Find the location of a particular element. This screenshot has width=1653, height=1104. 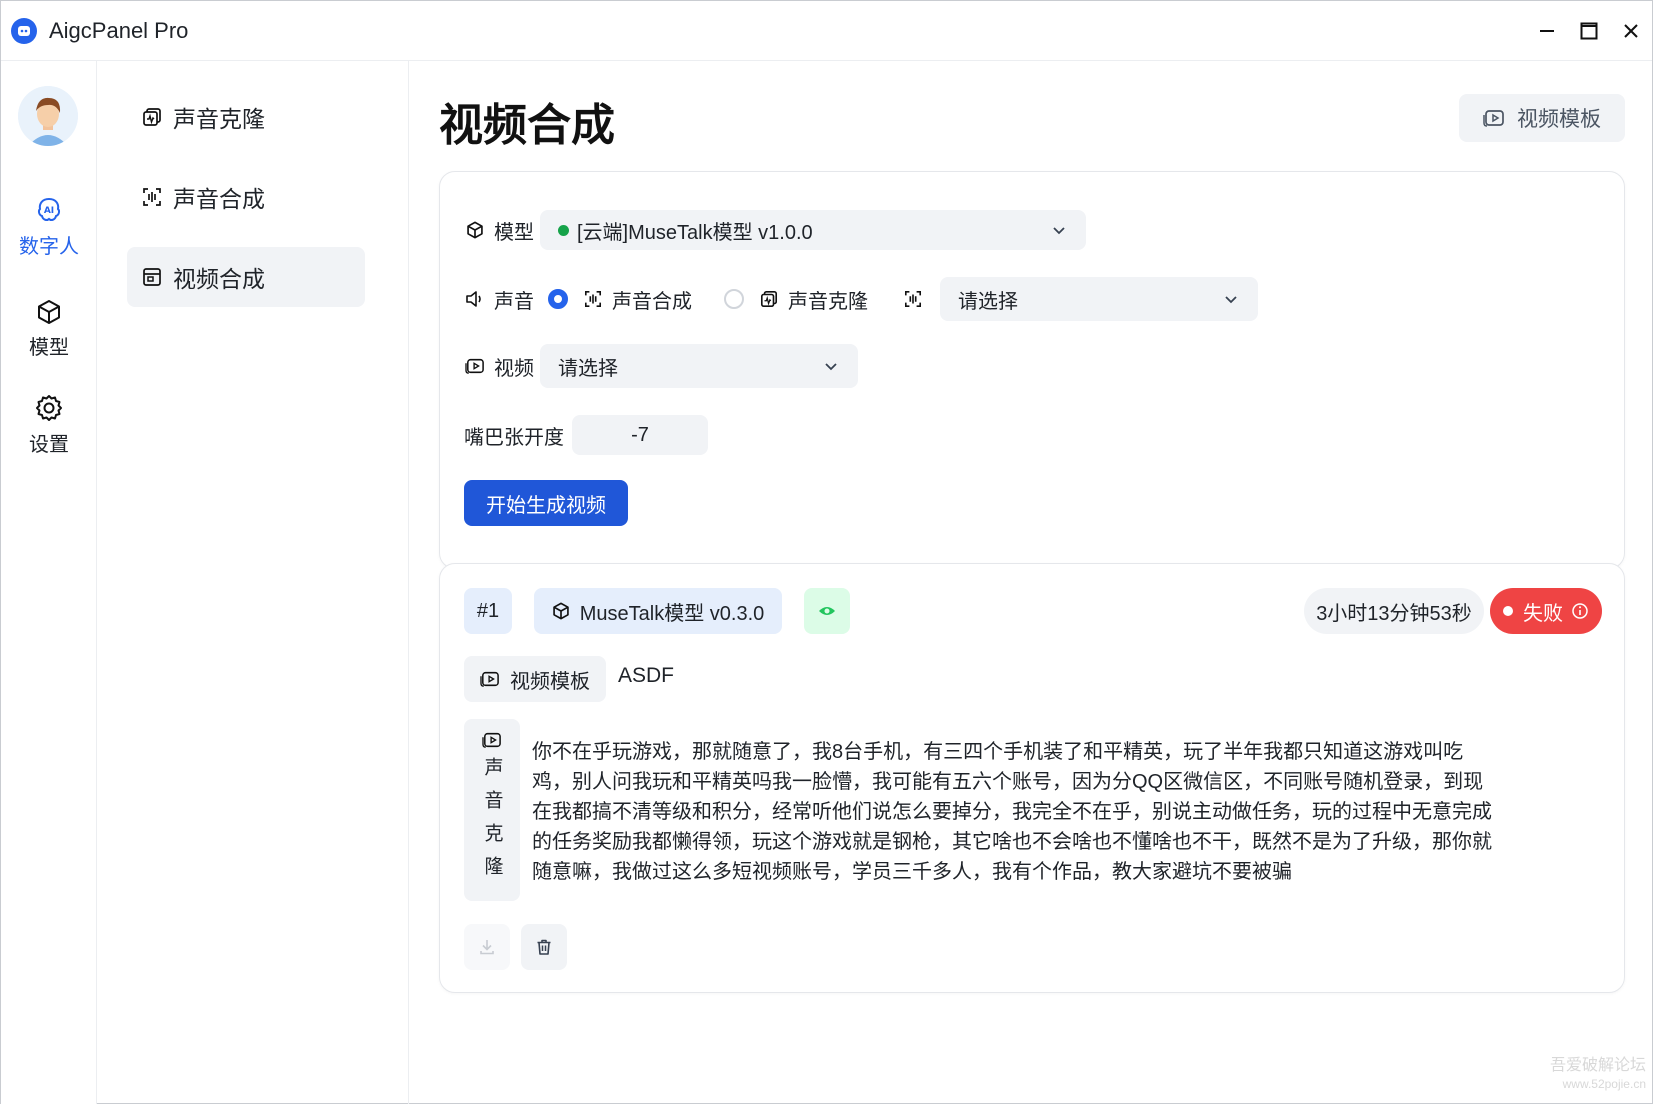

minimize-button is located at coordinates (1547, 31).